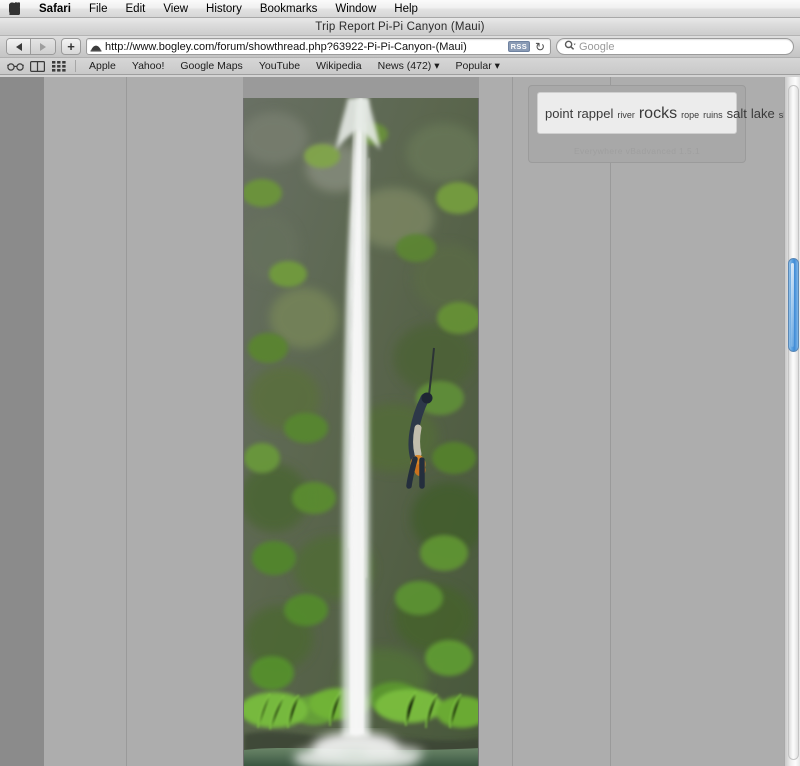 The height and width of the screenshot is (766, 800). Describe the element at coordinates (75, 66) in the screenshot. I see `bookmarks-separator` at that location.